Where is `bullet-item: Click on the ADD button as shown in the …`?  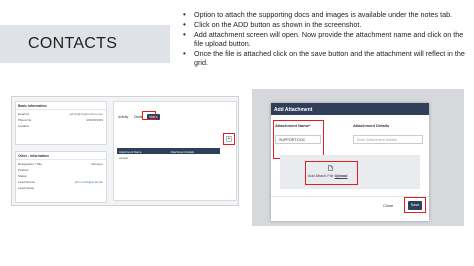 bullet-item: Click on the ADD button as shown in the … is located at coordinates (328, 24).